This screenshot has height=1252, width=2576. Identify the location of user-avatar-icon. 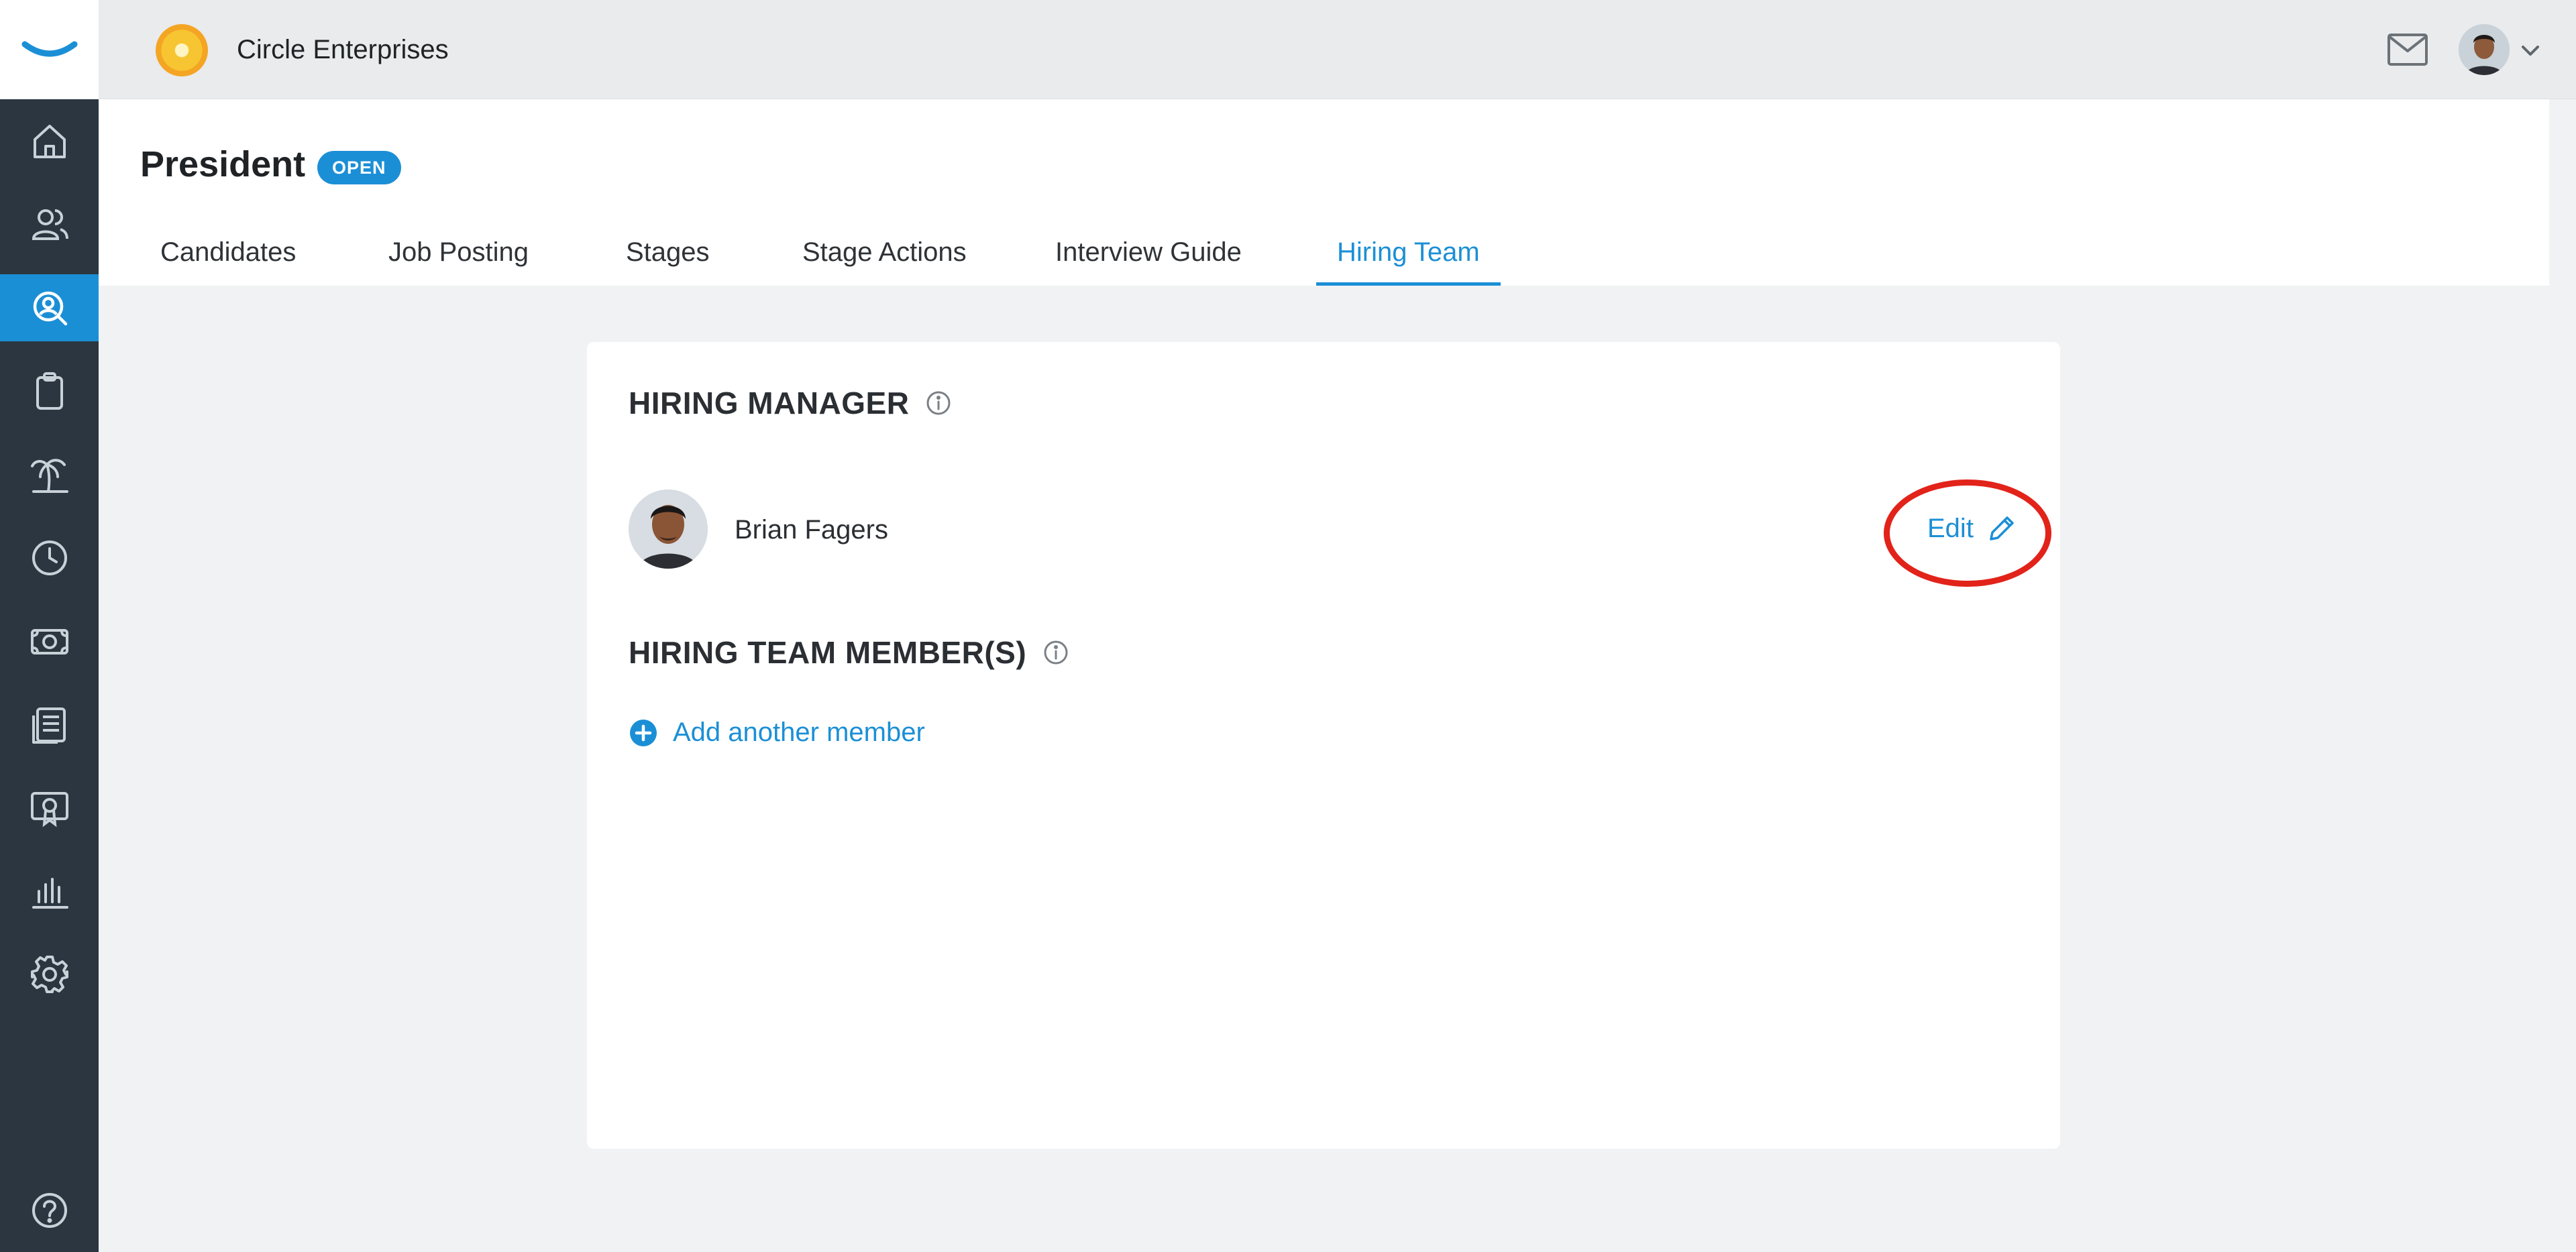
(2484, 50).